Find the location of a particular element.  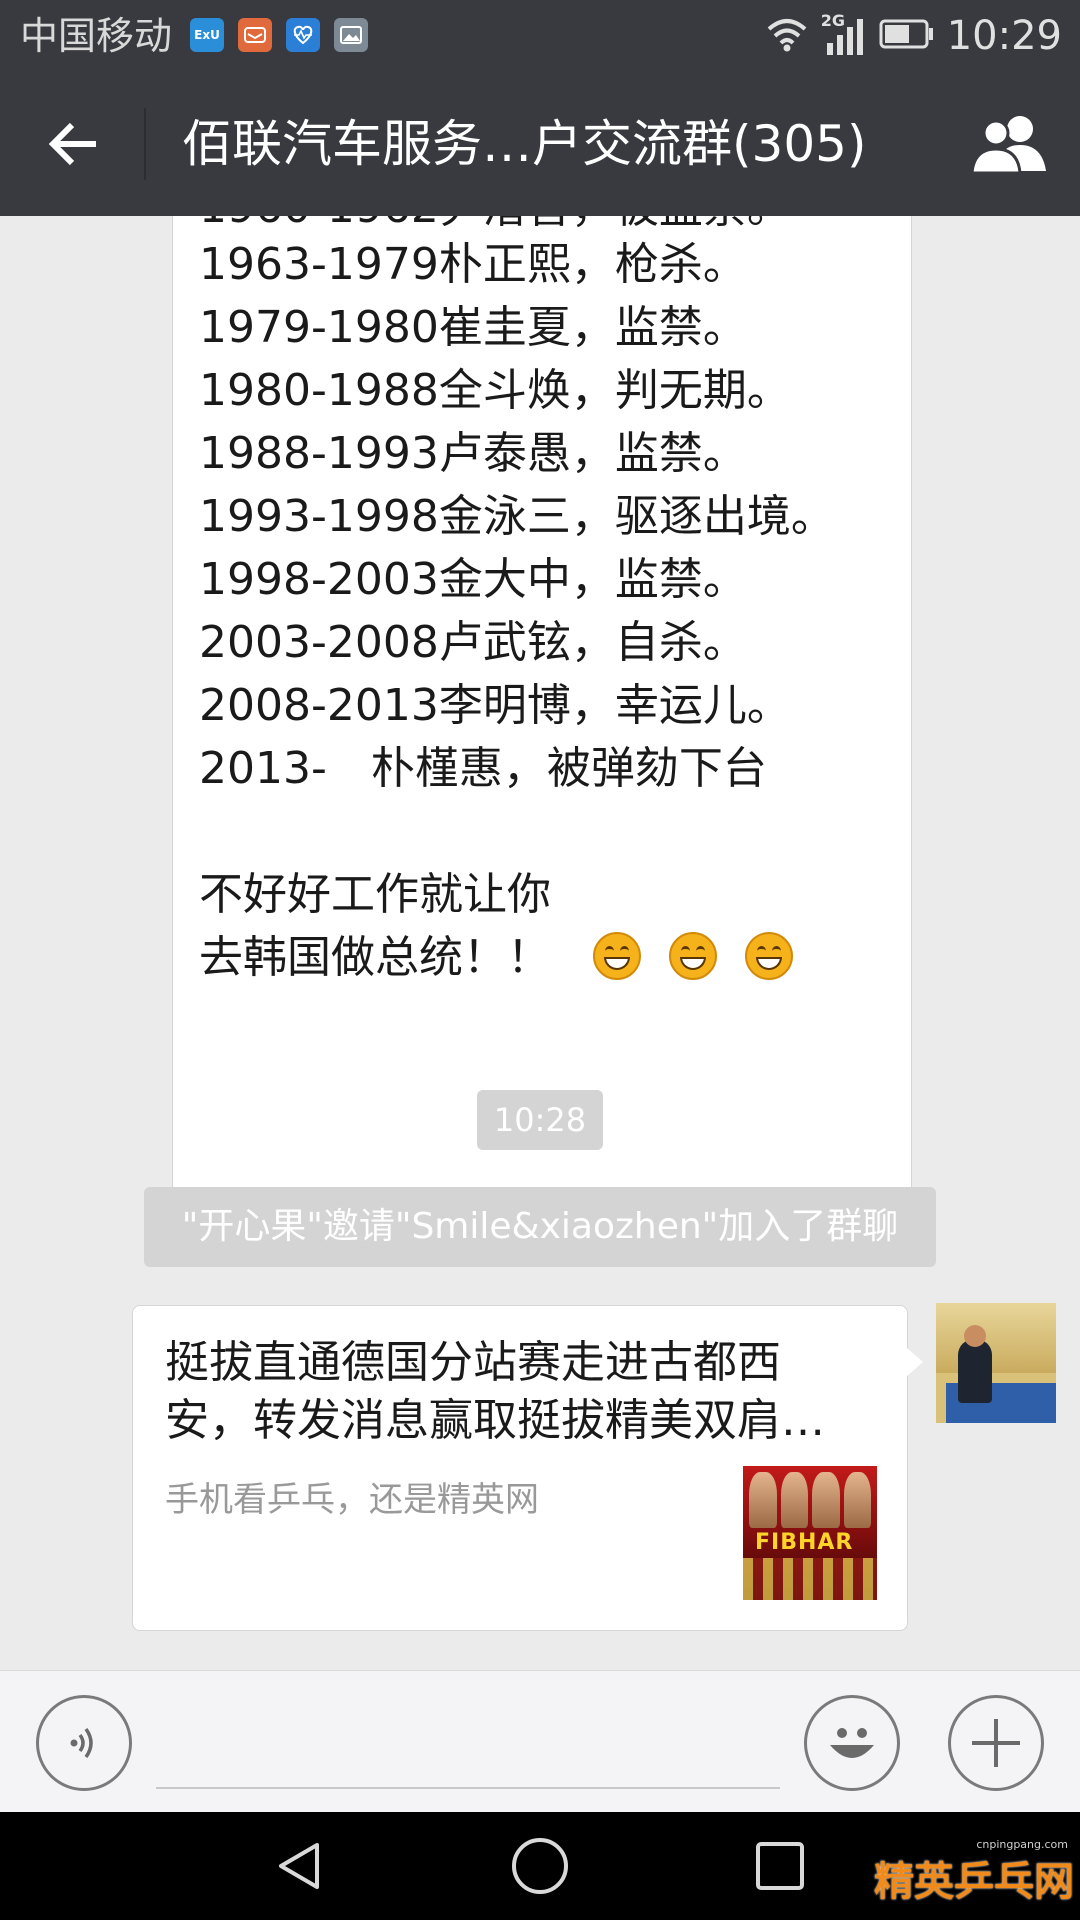

mail-app-icon is located at coordinates (255, 35).